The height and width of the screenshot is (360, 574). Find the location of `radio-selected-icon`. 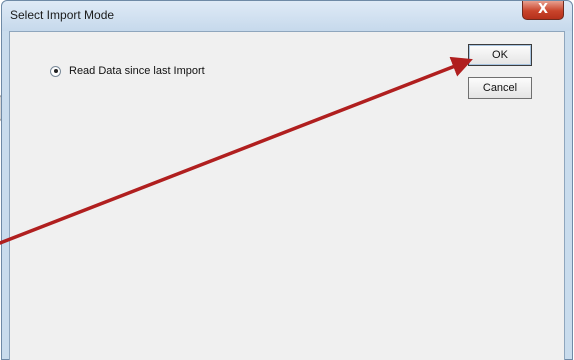

radio-selected-icon is located at coordinates (55, 71).